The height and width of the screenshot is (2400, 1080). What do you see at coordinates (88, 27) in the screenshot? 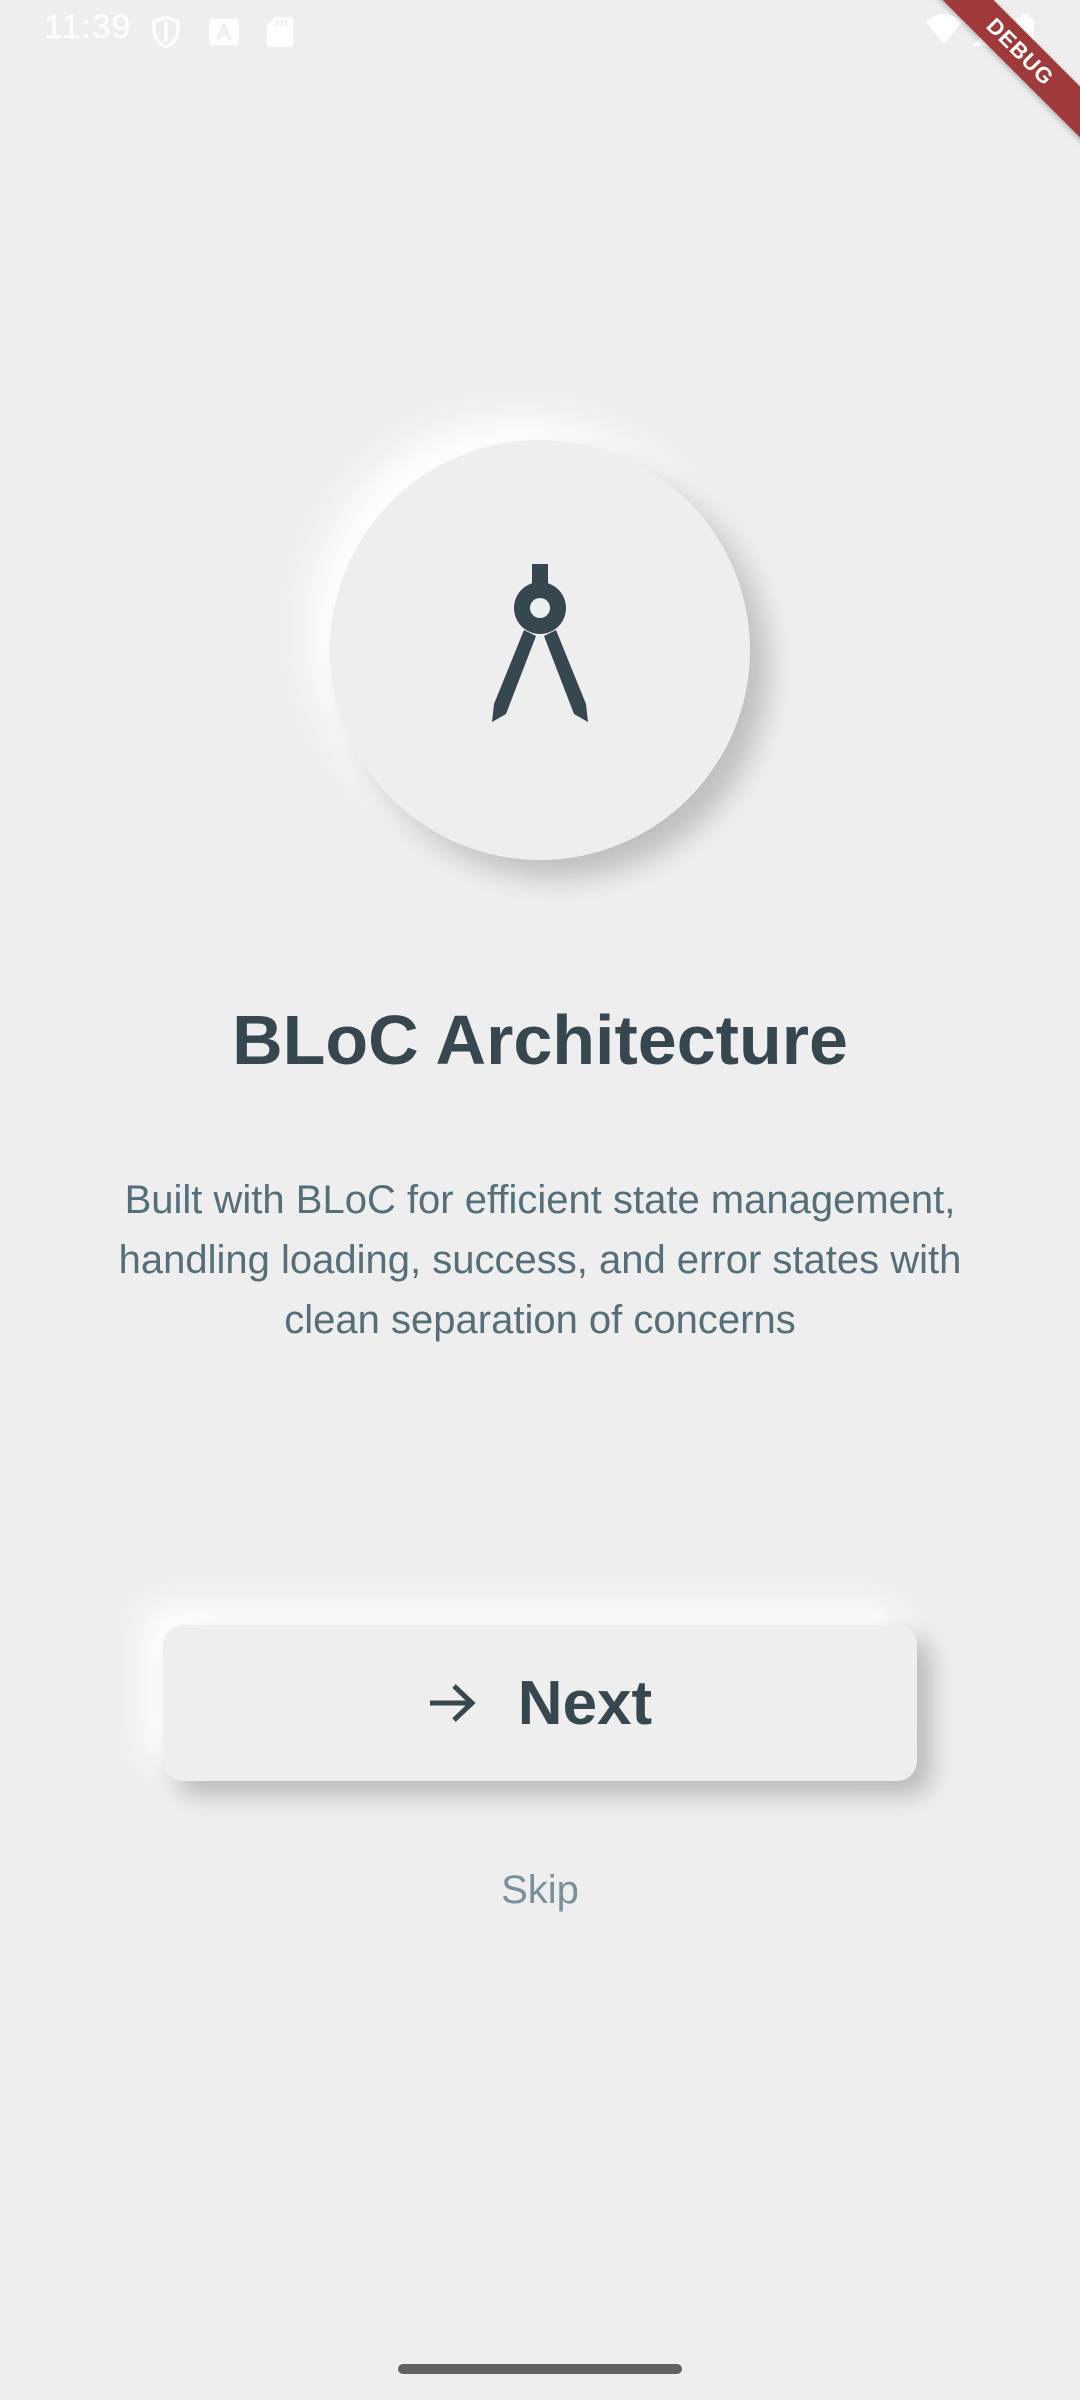
I see `status-time: 11:39` at bounding box center [88, 27].